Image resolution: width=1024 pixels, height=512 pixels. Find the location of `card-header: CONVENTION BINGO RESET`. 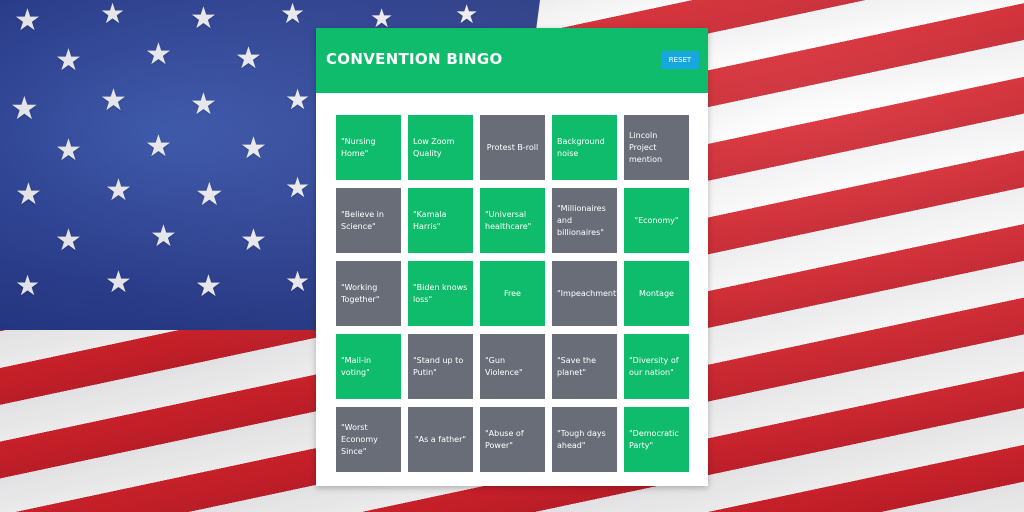

card-header: CONVENTION BINGO RESET is located at coordinates (512, 60).